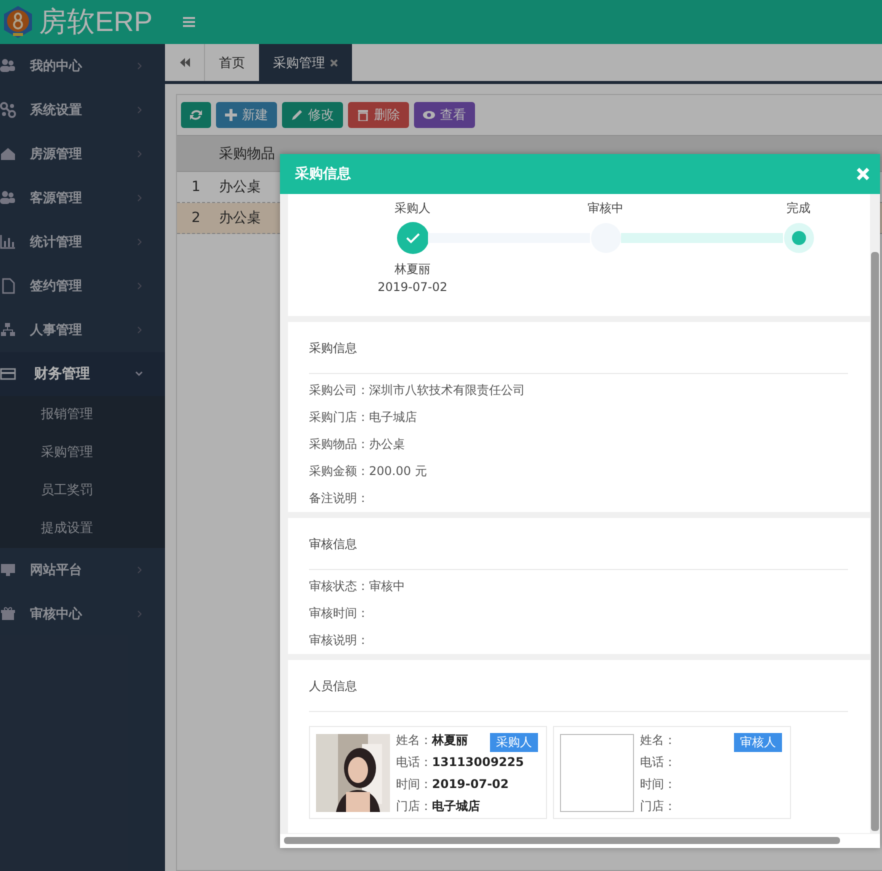 The image size is (882, 871). I want to click on field-label: 采购物品：, so click(339, 444).